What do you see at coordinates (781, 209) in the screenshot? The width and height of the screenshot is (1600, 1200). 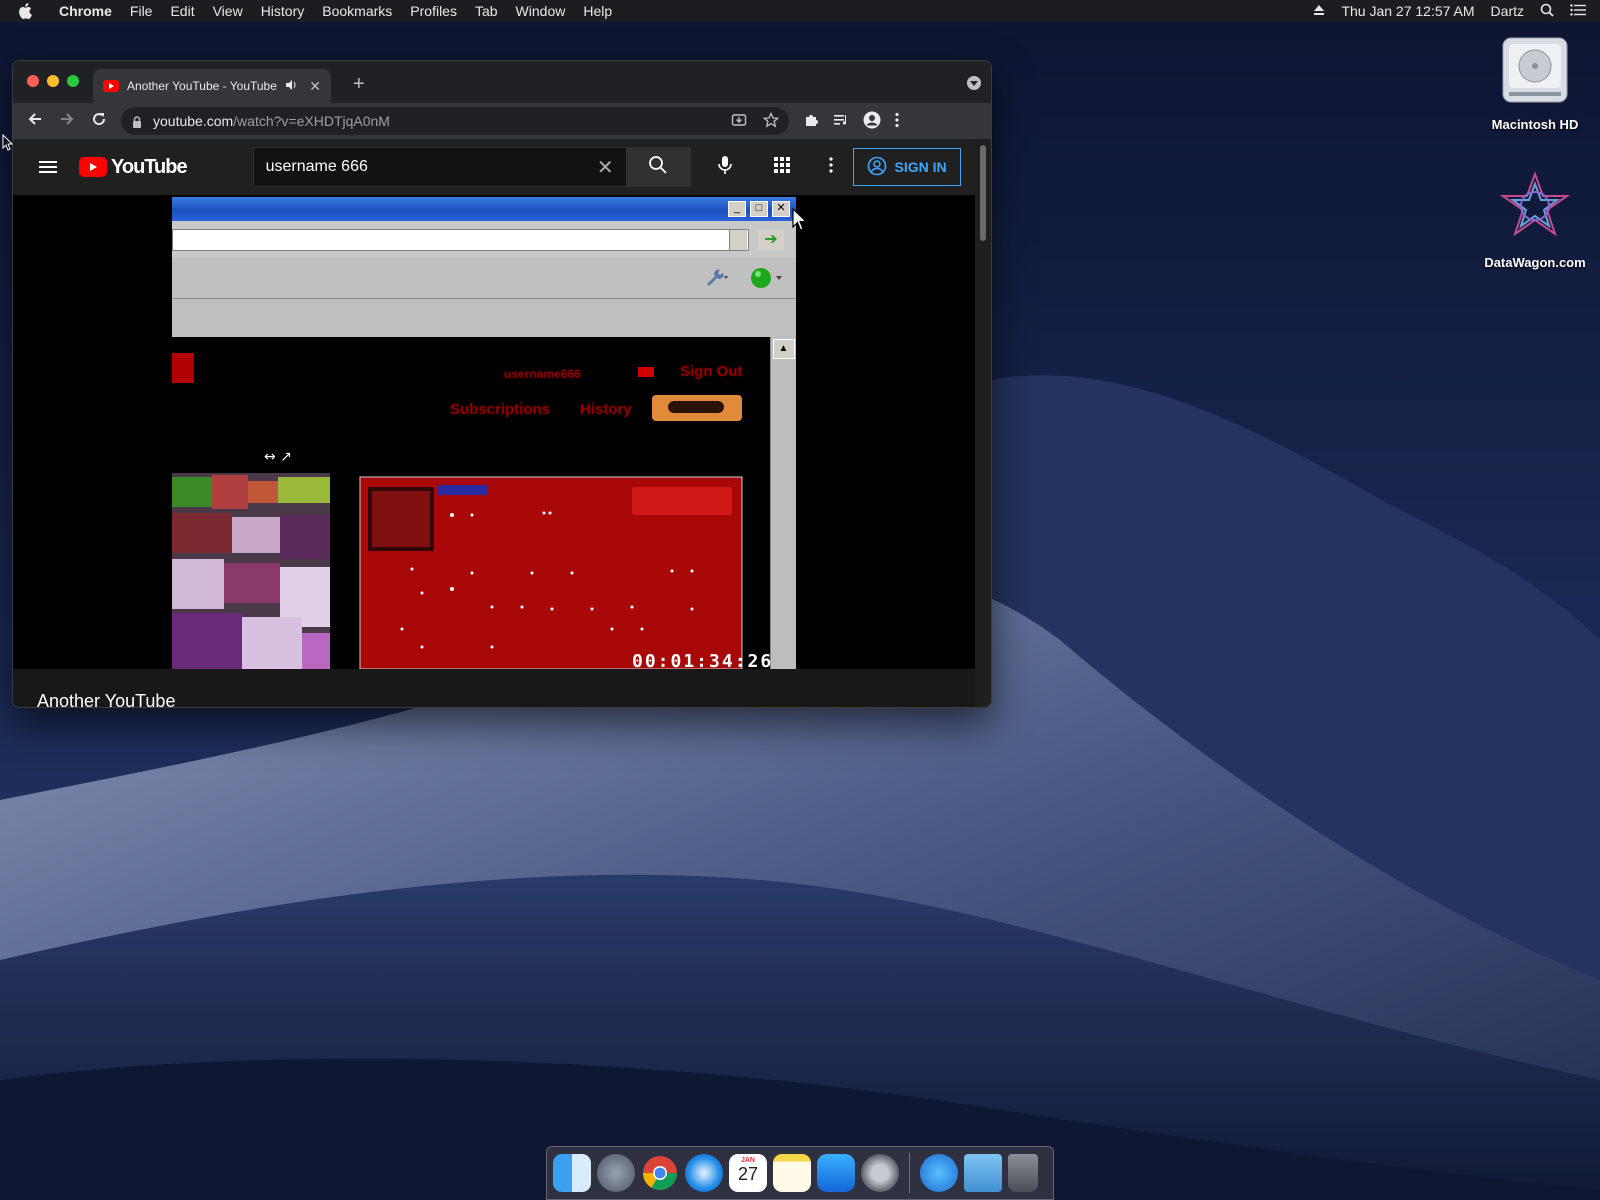 I see `video-close-icon: ✕` at bounding box center [781, 209].